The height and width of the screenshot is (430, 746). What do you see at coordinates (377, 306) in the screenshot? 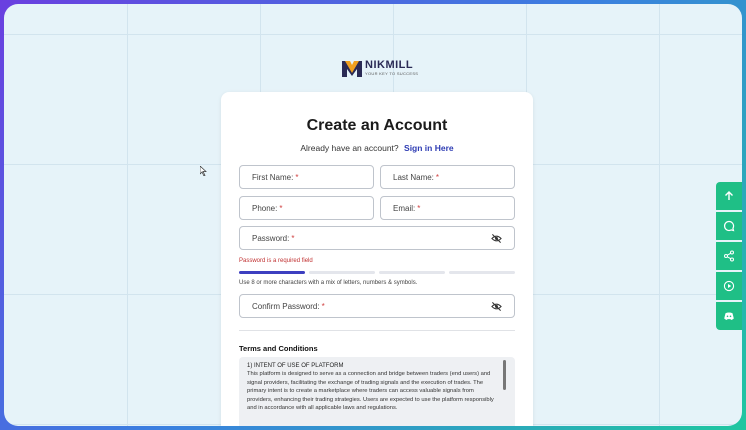
I see `confirm-password-field: Confirm Password: *` at bounding box center [377, 306].